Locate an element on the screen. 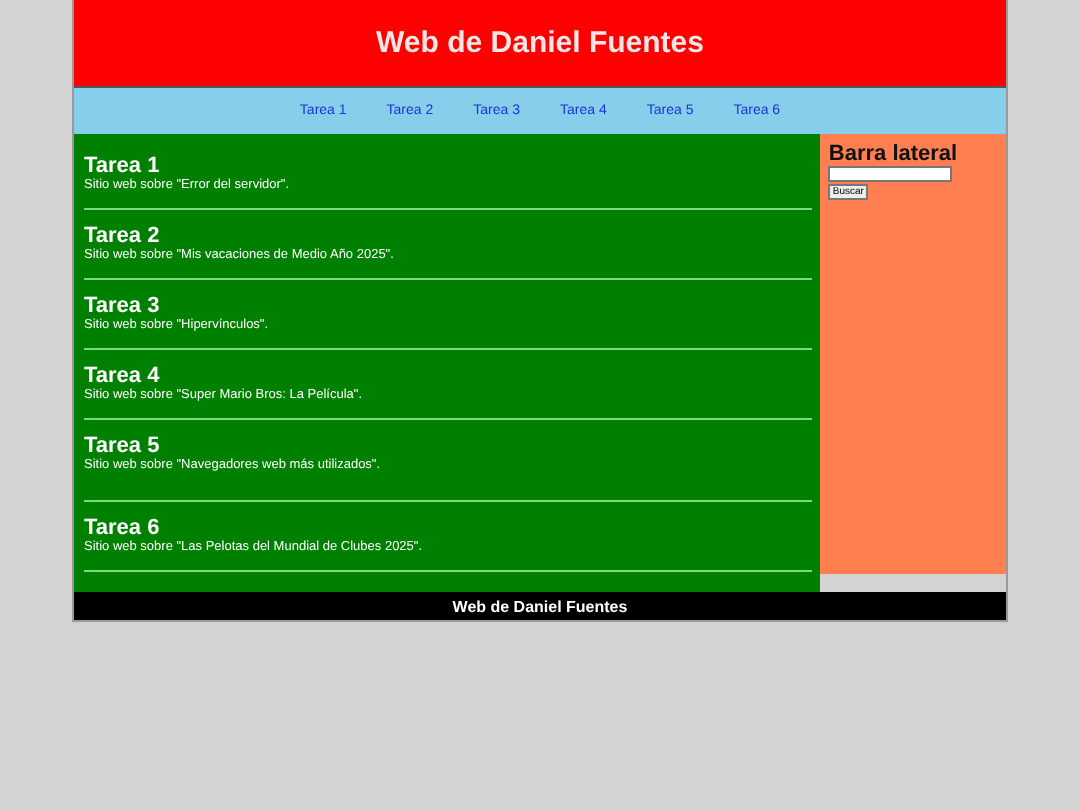 This screenshot has height=810, width=1080. search-field is located at coordinates (890, 174).